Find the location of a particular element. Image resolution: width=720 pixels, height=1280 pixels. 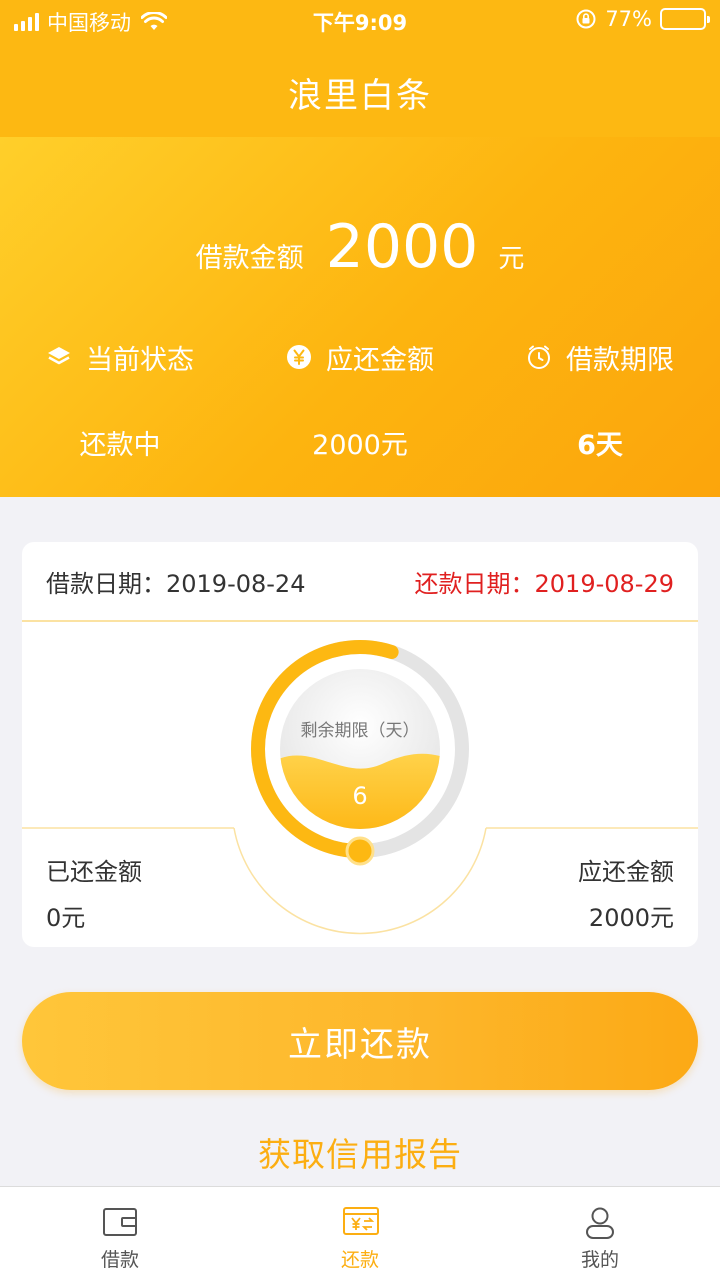

stat-status-value: 还款中 is located at coordinates (120, 445).